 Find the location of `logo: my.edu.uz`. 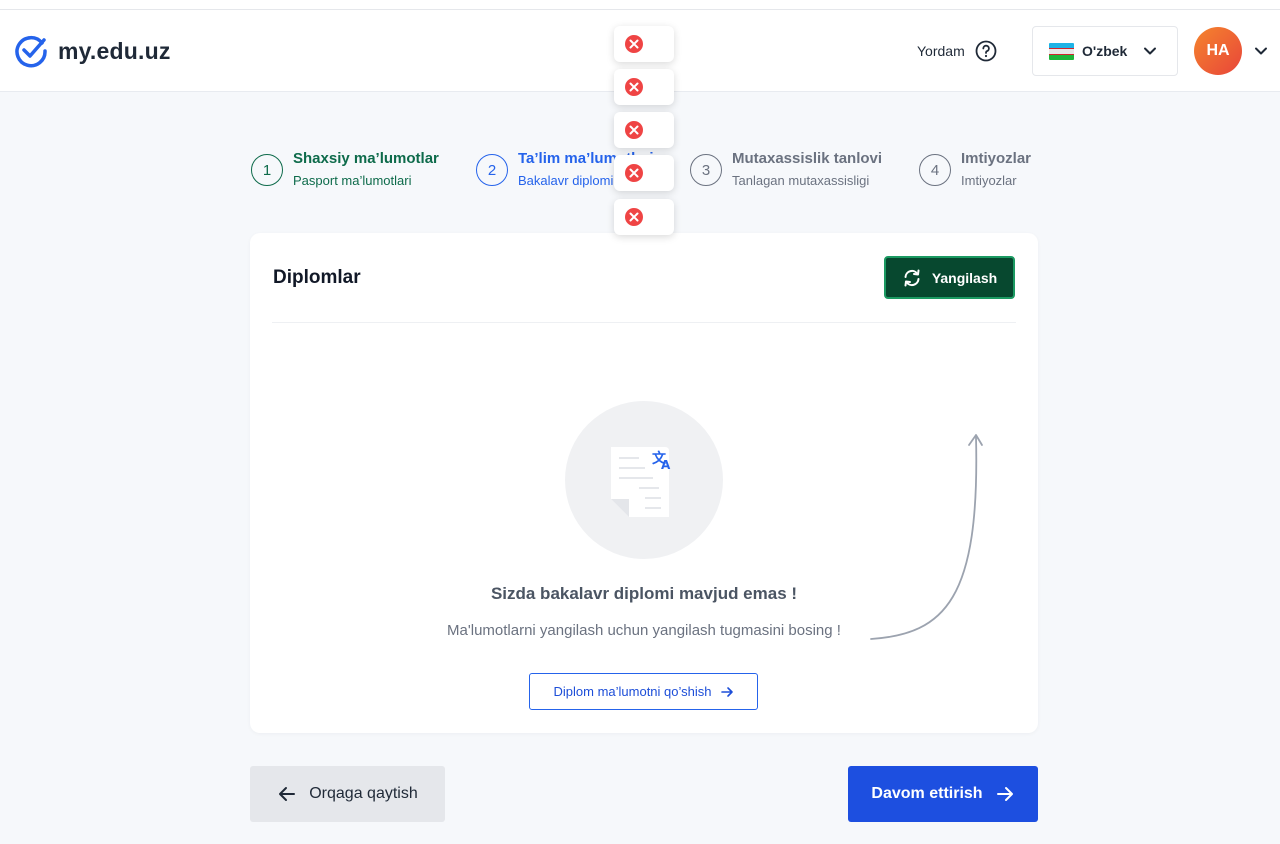

logo: my.edu.uz is located at coordinates (92, 51).